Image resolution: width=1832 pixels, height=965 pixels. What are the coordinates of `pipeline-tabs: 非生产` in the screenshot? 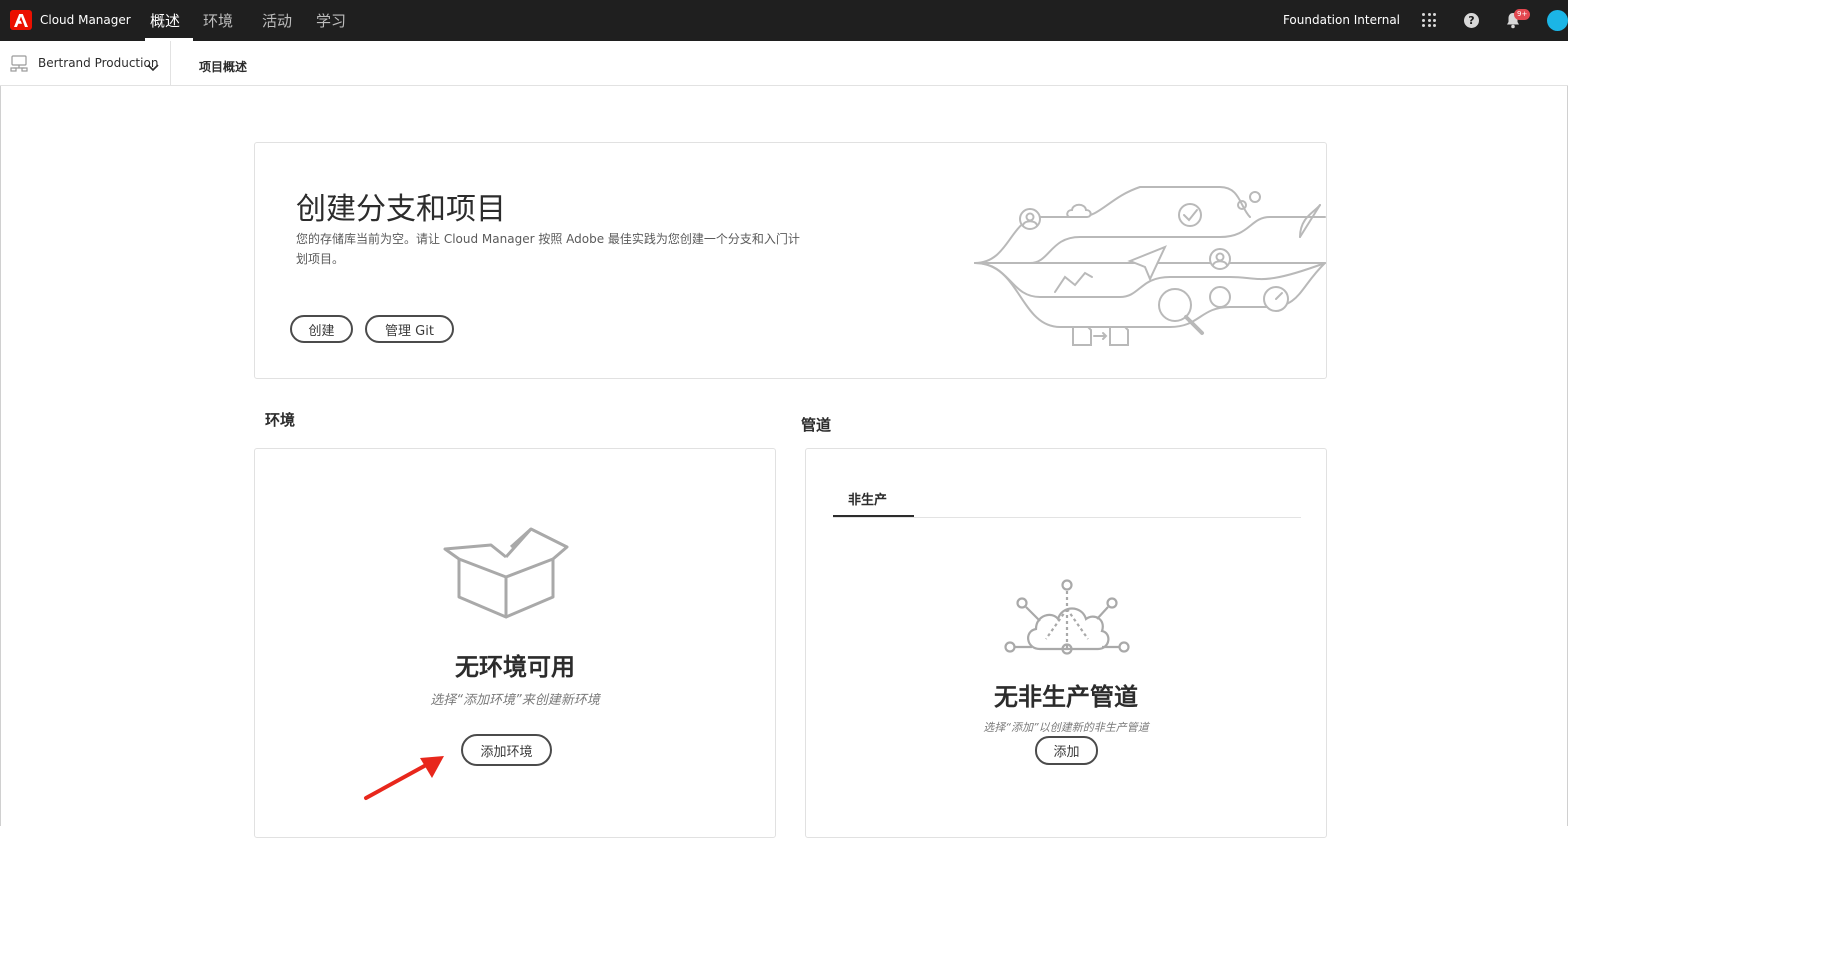 It's located at (1067, 501).